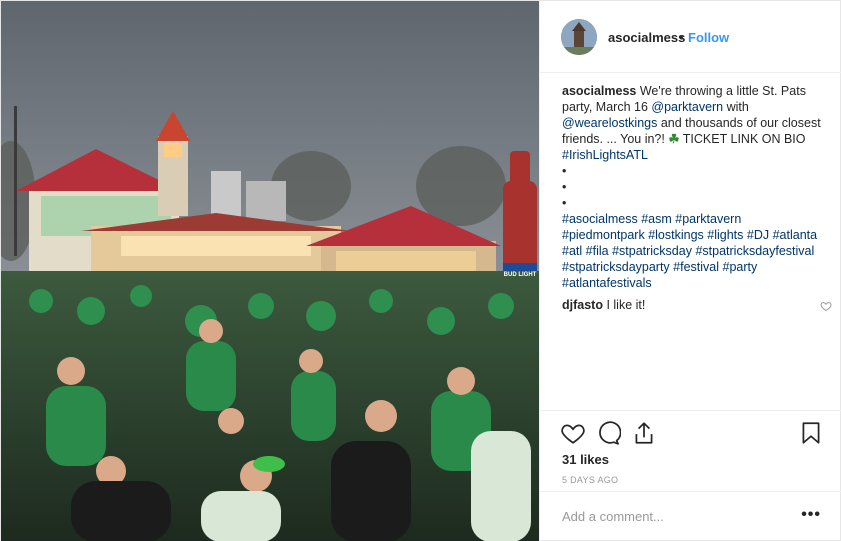 This screenshot has height=541, width=841. I want to click on comment-text: I like it!, so click(624, 305).